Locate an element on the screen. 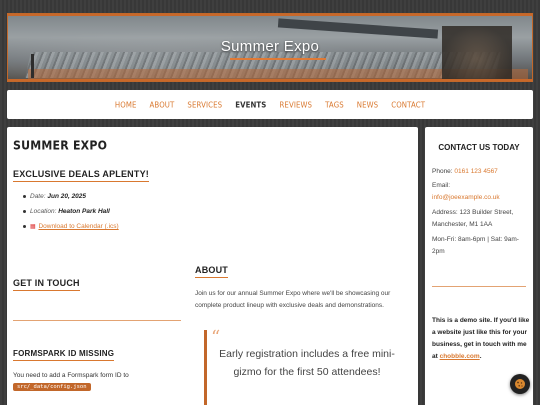 This screenshot has height=405, width=540. nav-home: Home is located at coordinates (126, 104).